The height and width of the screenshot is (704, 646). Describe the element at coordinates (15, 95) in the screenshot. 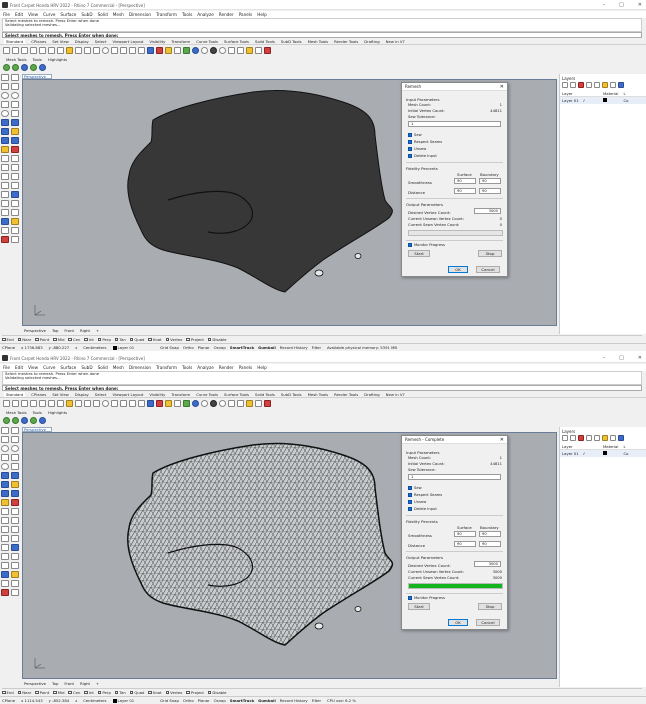

I see `arc-icon` at that location.